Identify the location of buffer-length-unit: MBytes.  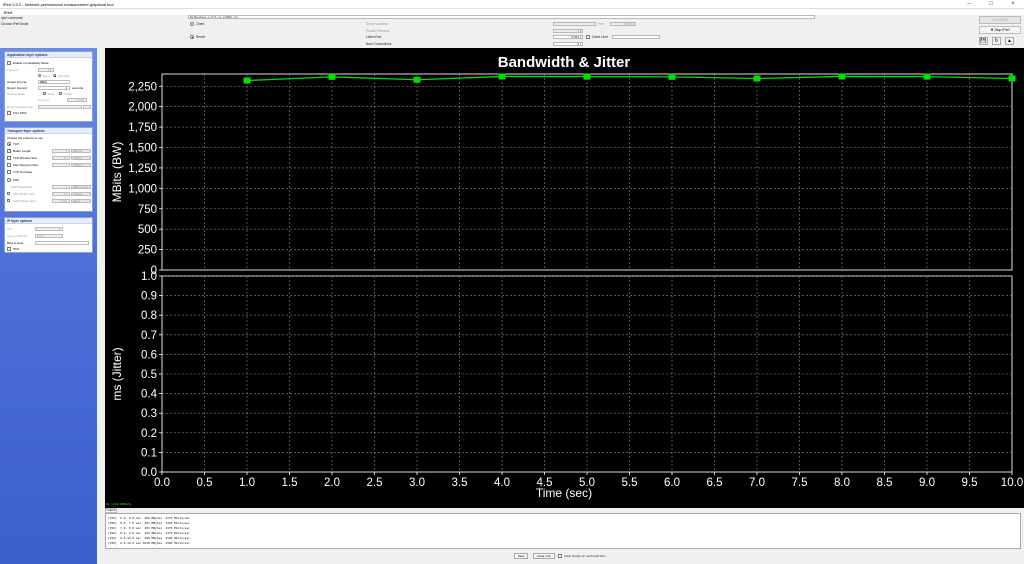
(81, 151).